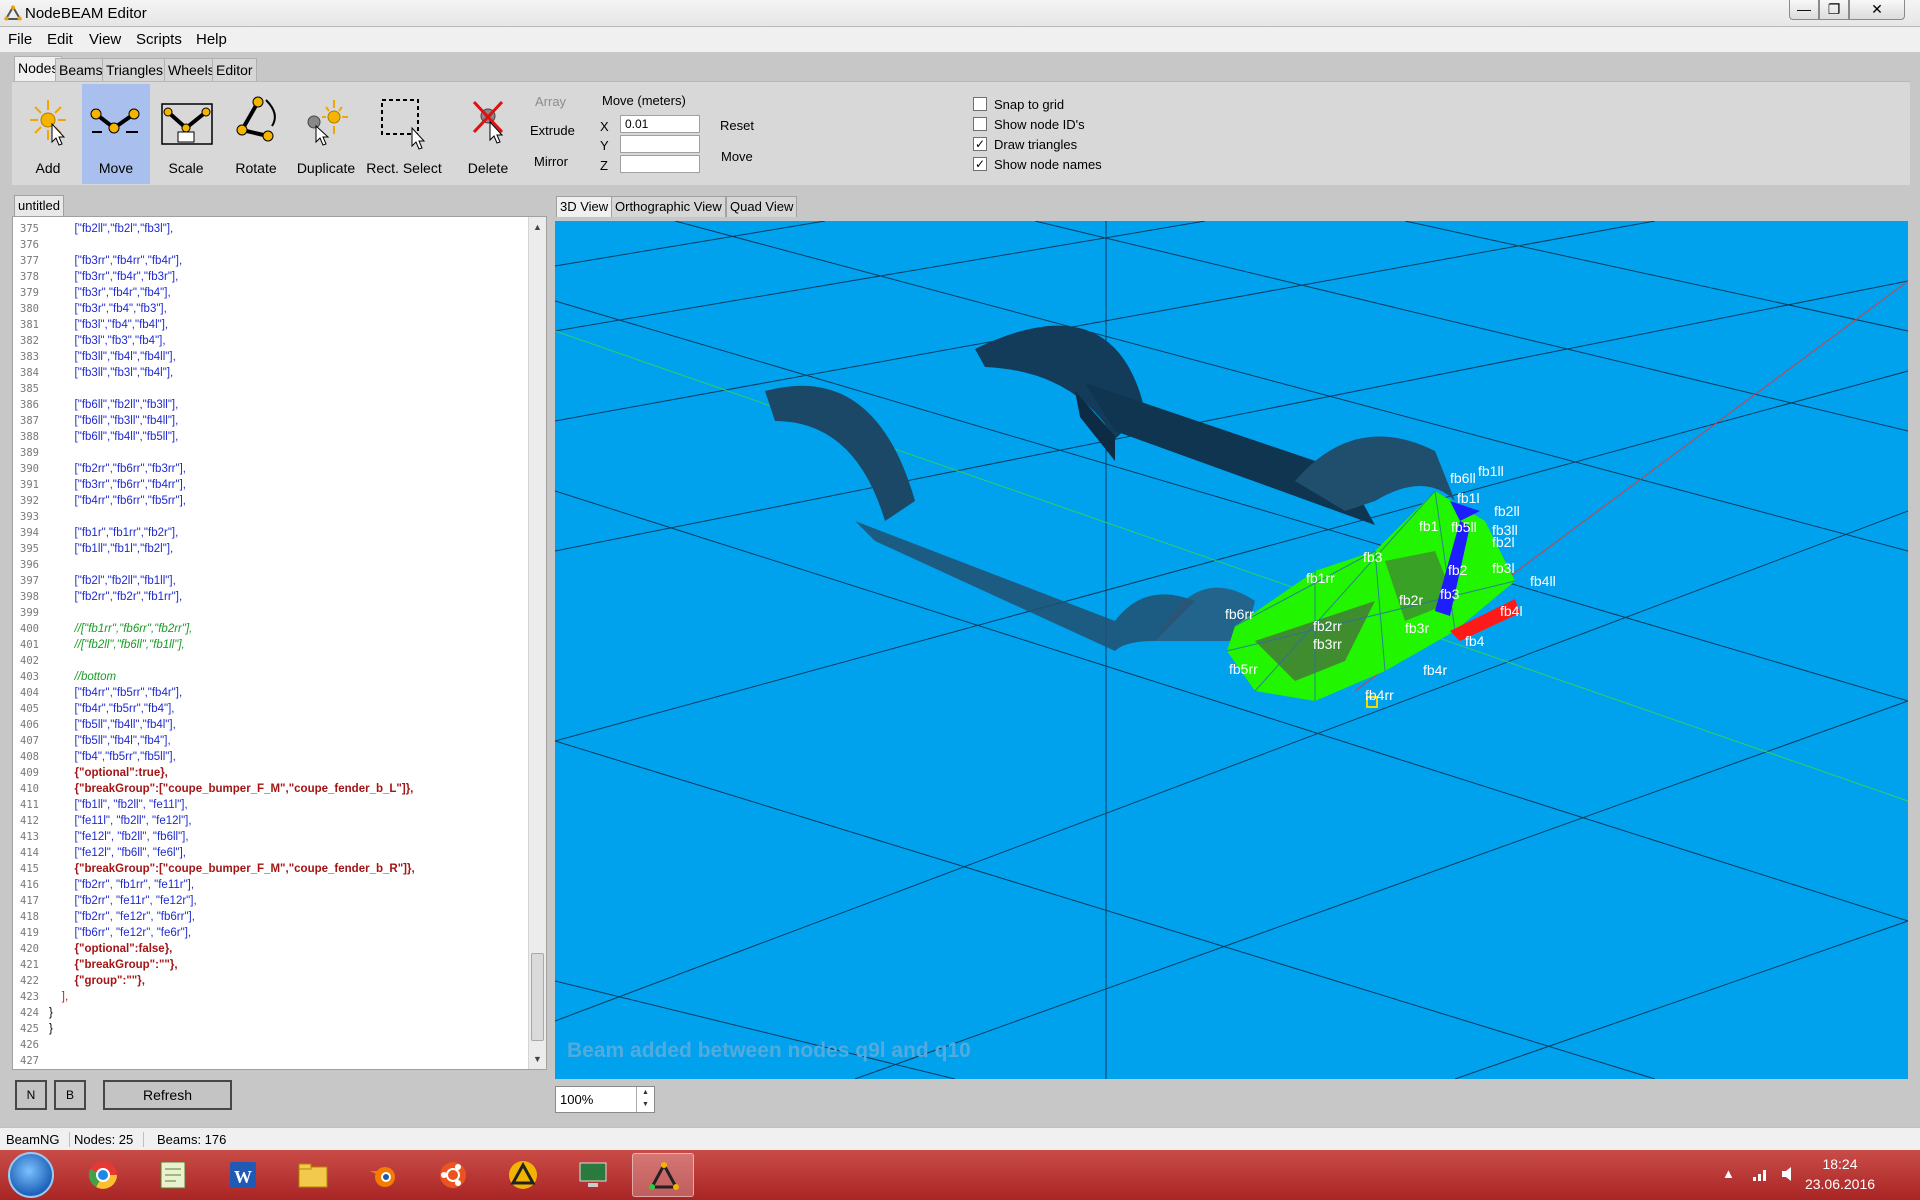  Describe the element at coordinates (284, 405) in the screenshot. I see `code-line: ["fb6ll","fb2ll","fb3ll"],` at that location.